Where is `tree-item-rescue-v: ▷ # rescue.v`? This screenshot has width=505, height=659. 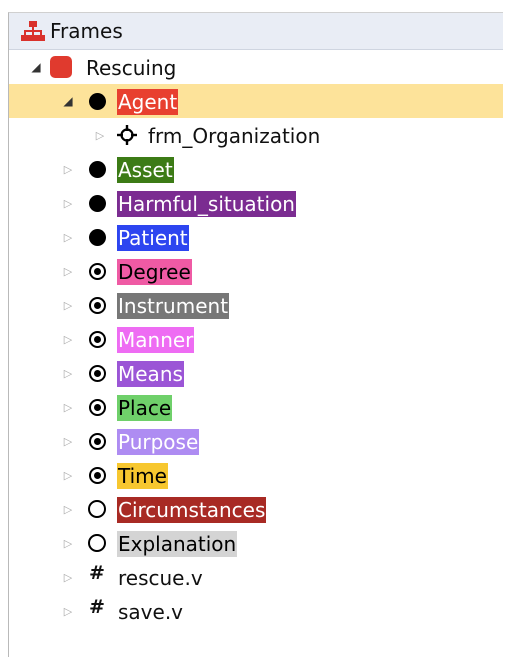
tree-item-rescue-v: ▷ # rescue.v is located at coordinates (256, 577).